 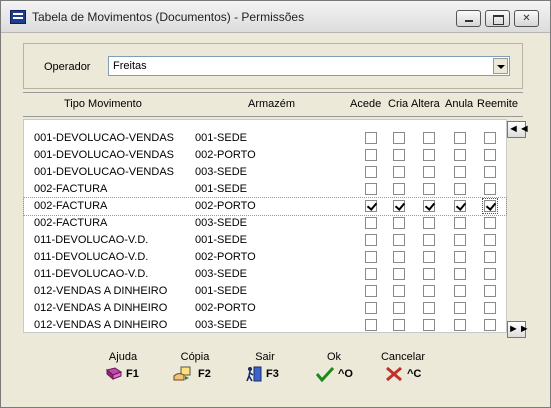 What do you see at coordinates (265, 189) in the screenshot?
I see `table-row: 002-FACTURA 001-SEDE` at bounding box center [265, 189].